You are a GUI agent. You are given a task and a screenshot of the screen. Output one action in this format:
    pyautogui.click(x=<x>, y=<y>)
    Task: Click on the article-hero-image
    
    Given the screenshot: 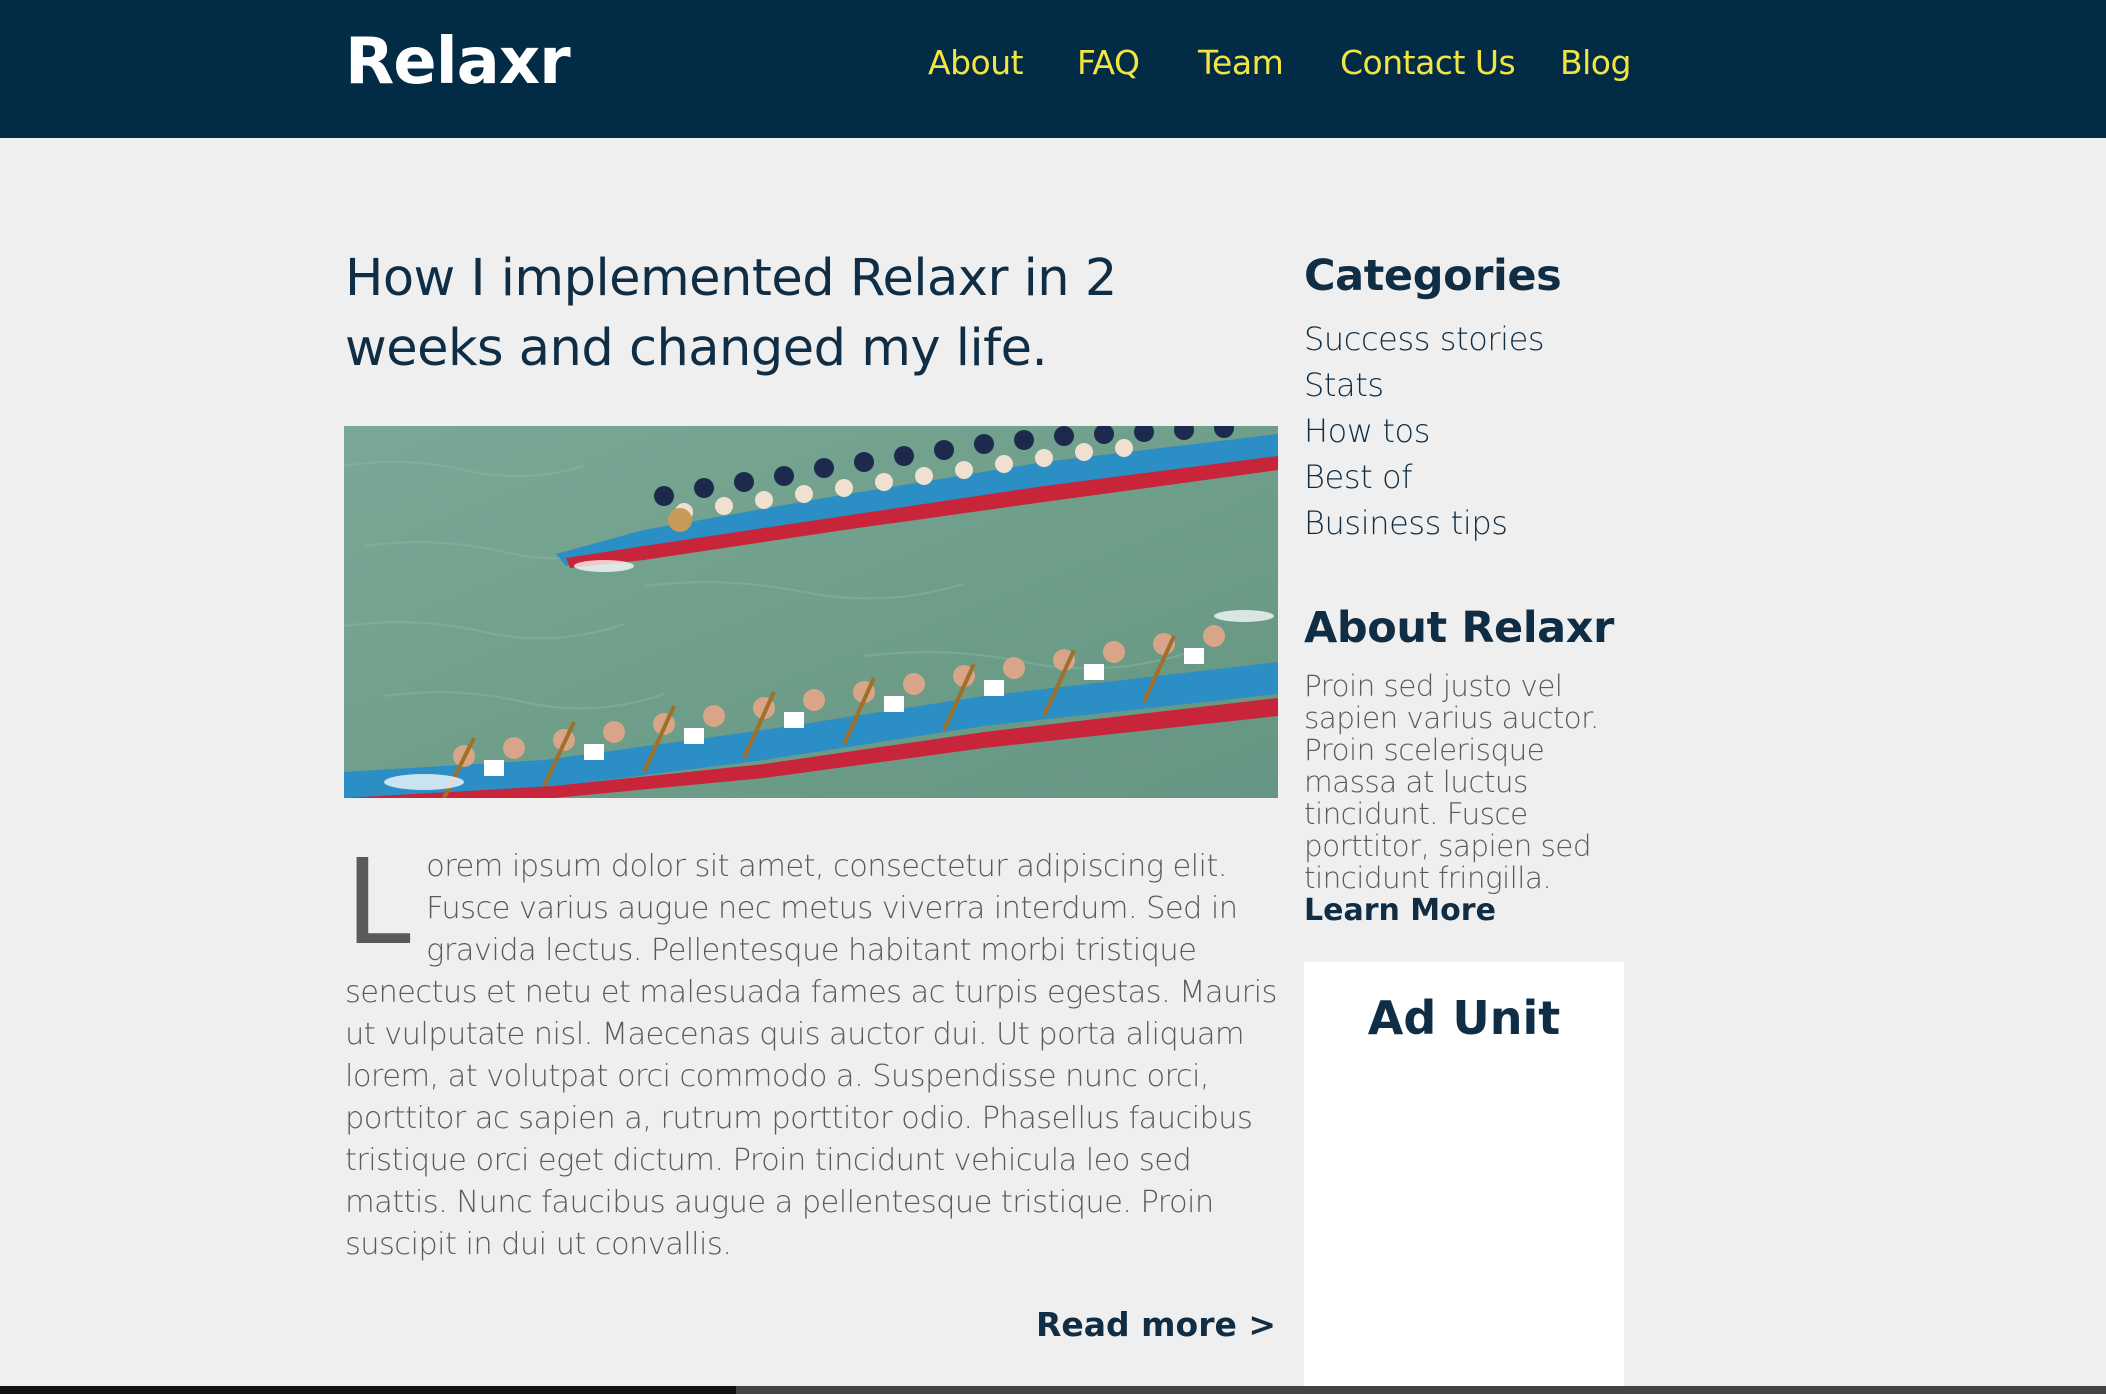 What is the action you would take?
    pyautogui.click(x=811, y=612)
    